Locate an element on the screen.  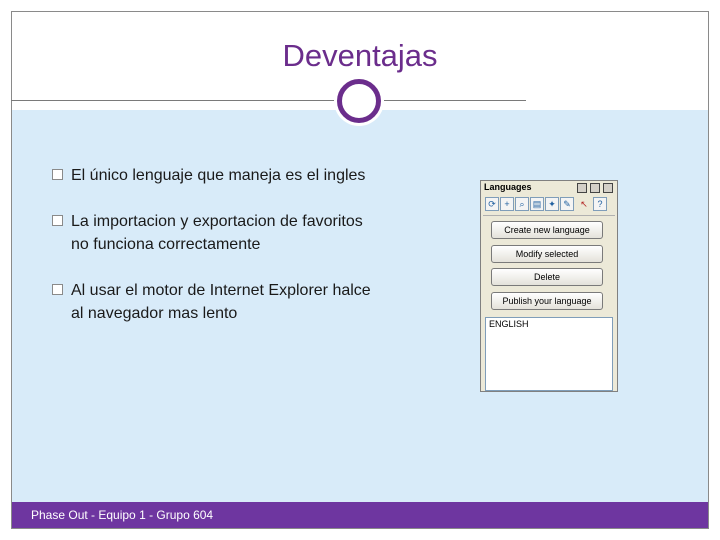
title-divider-right is located at coordinates (455, 100).